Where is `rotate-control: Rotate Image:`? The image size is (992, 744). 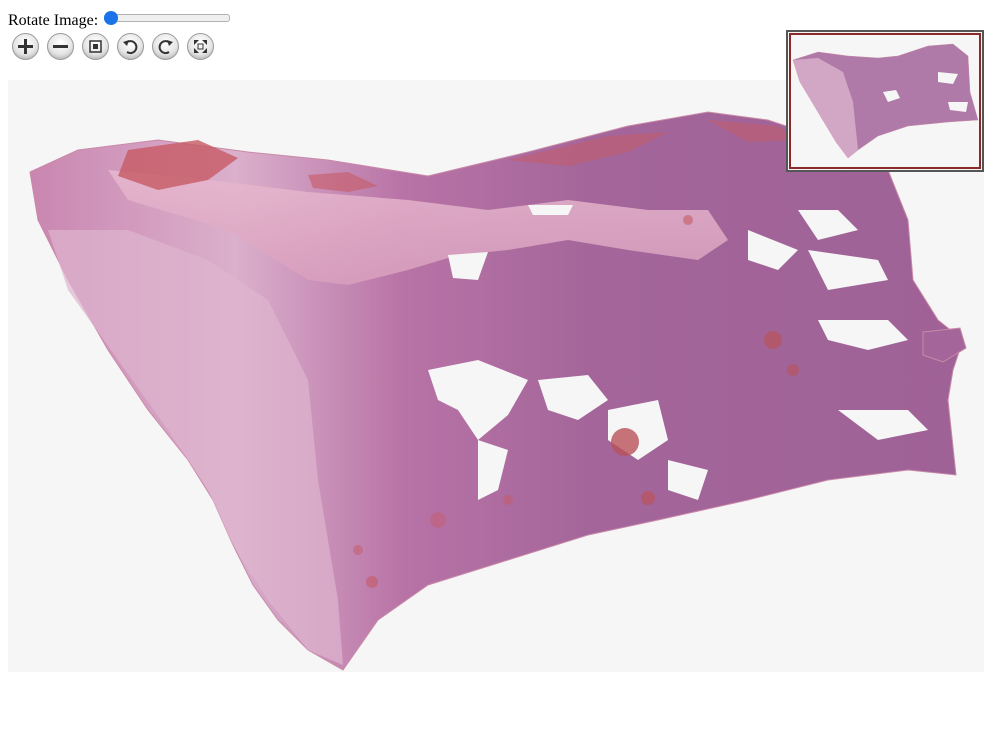
rotate-control: Rotate Image: is located at coordinates (119, 19).